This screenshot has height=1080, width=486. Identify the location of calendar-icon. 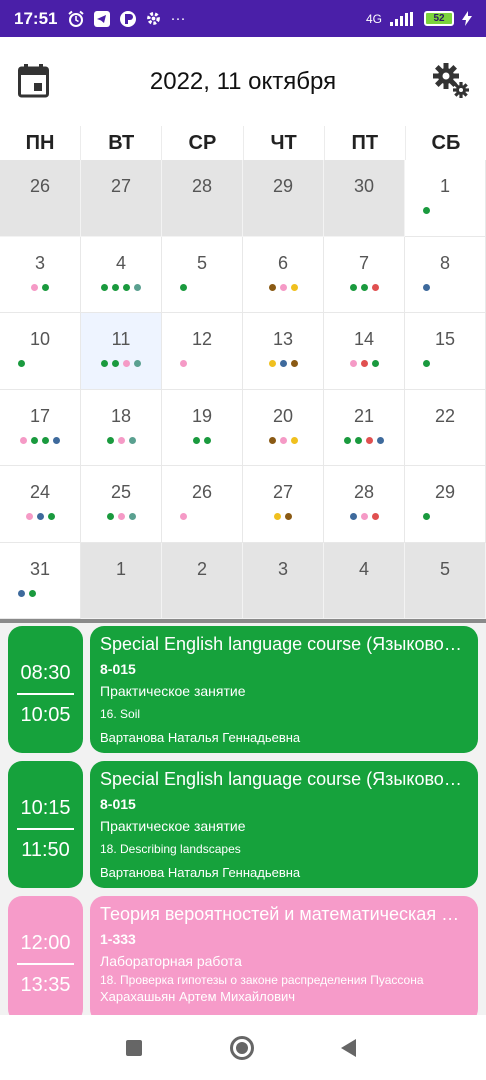
(33, 81).